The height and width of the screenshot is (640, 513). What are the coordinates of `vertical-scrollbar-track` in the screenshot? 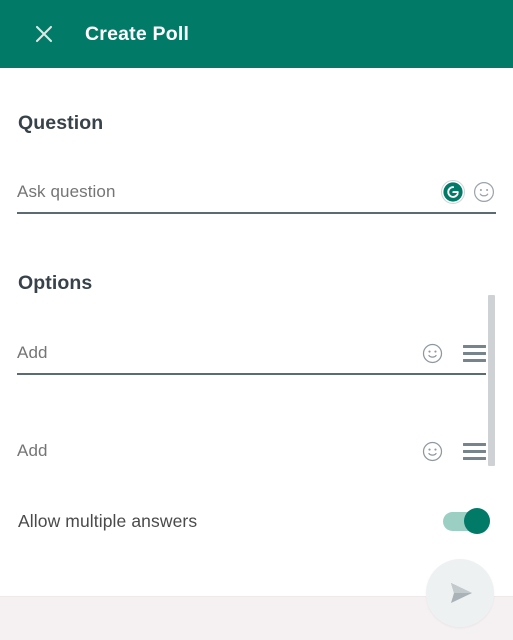 It's located at (506, 332).